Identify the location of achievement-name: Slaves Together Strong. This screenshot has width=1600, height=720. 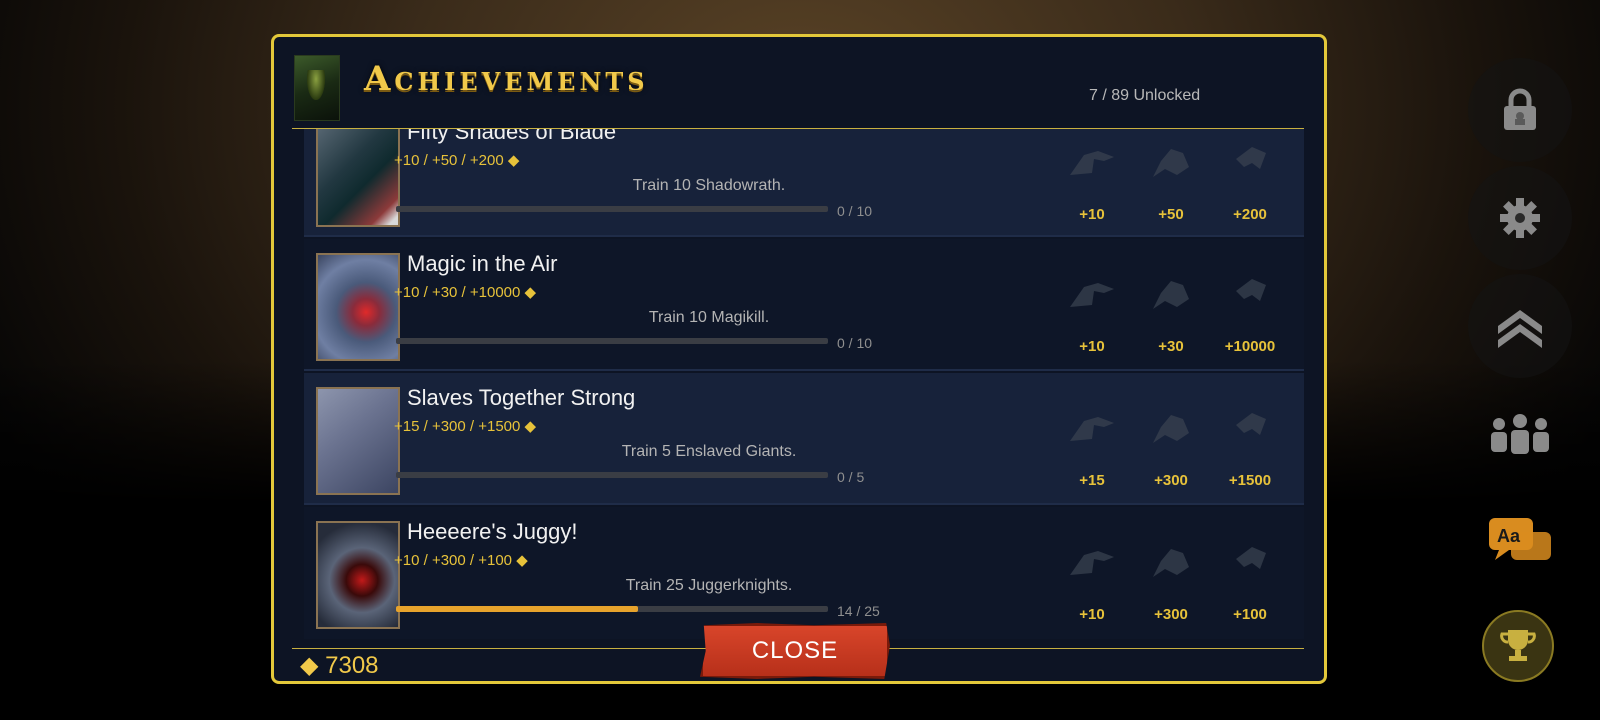
(521, 397).